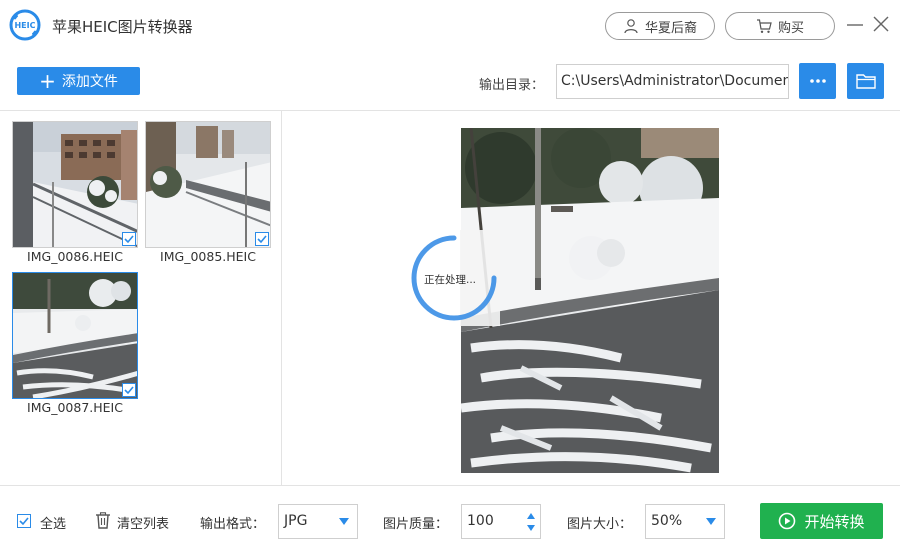 Image resolution: width=900 pixels, height=556 pixels. I want to click on more-dots-icon, so click(817, 81).